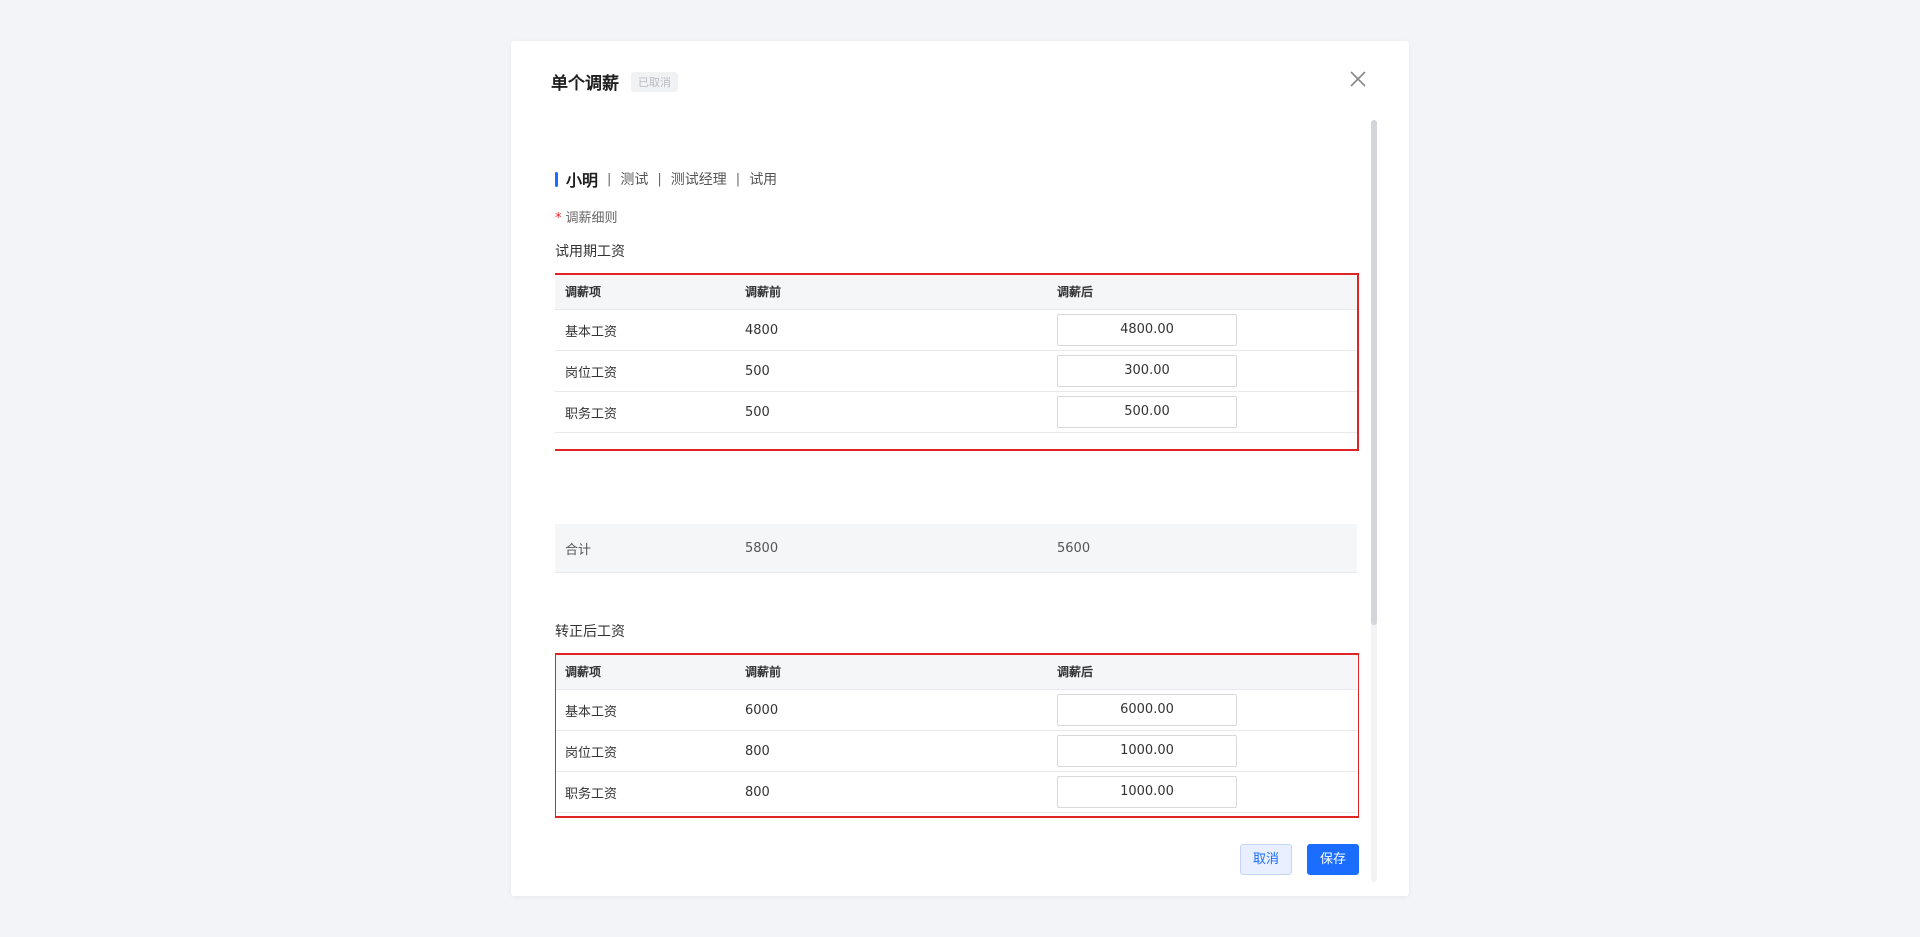 The image size is (1920, 937). What do you see at coordinates (591, 218) in the screenshot?
I see `rule-label-text: 调薪细则` at bounding box center [591, 218].